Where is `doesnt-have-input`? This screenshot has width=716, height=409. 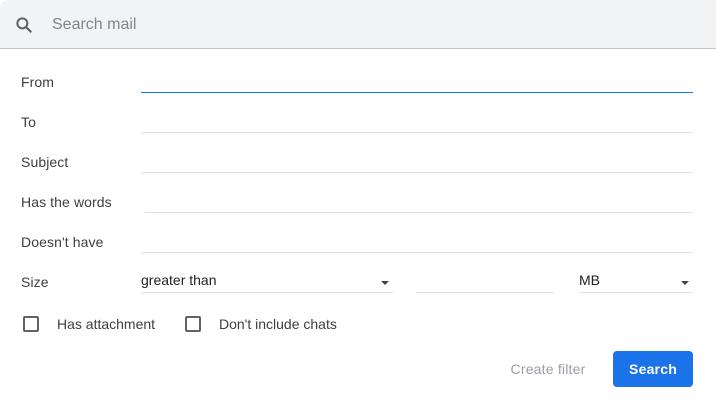
doesnt-have-input is located at coordinates (417, 240).